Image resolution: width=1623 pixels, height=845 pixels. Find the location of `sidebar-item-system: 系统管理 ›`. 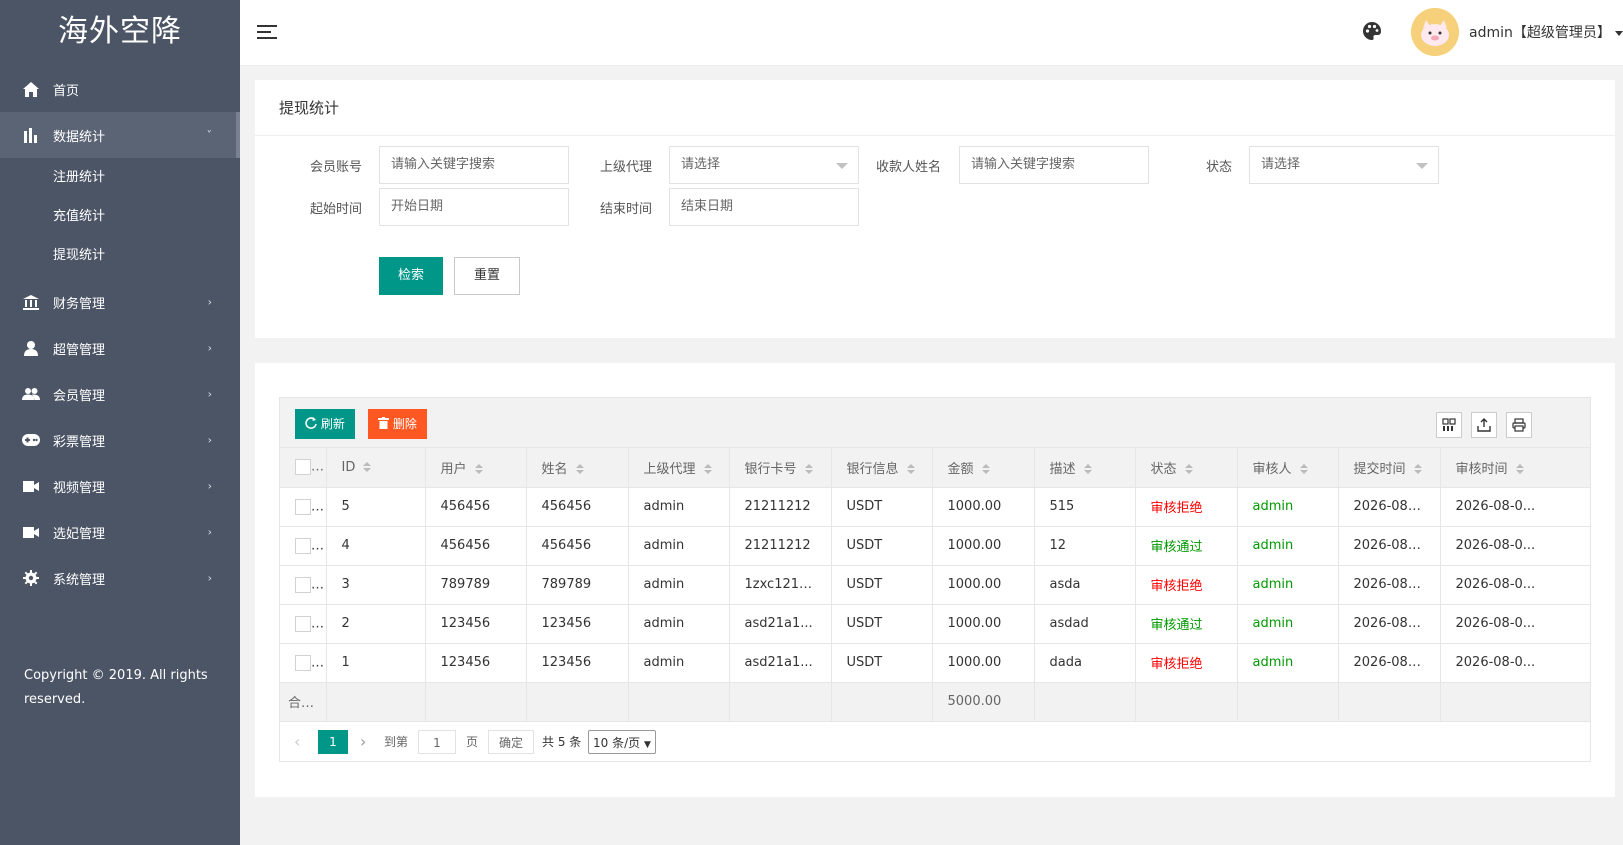

sidebar-item-system: 系统管理 › is located at coordinates (120, 578).